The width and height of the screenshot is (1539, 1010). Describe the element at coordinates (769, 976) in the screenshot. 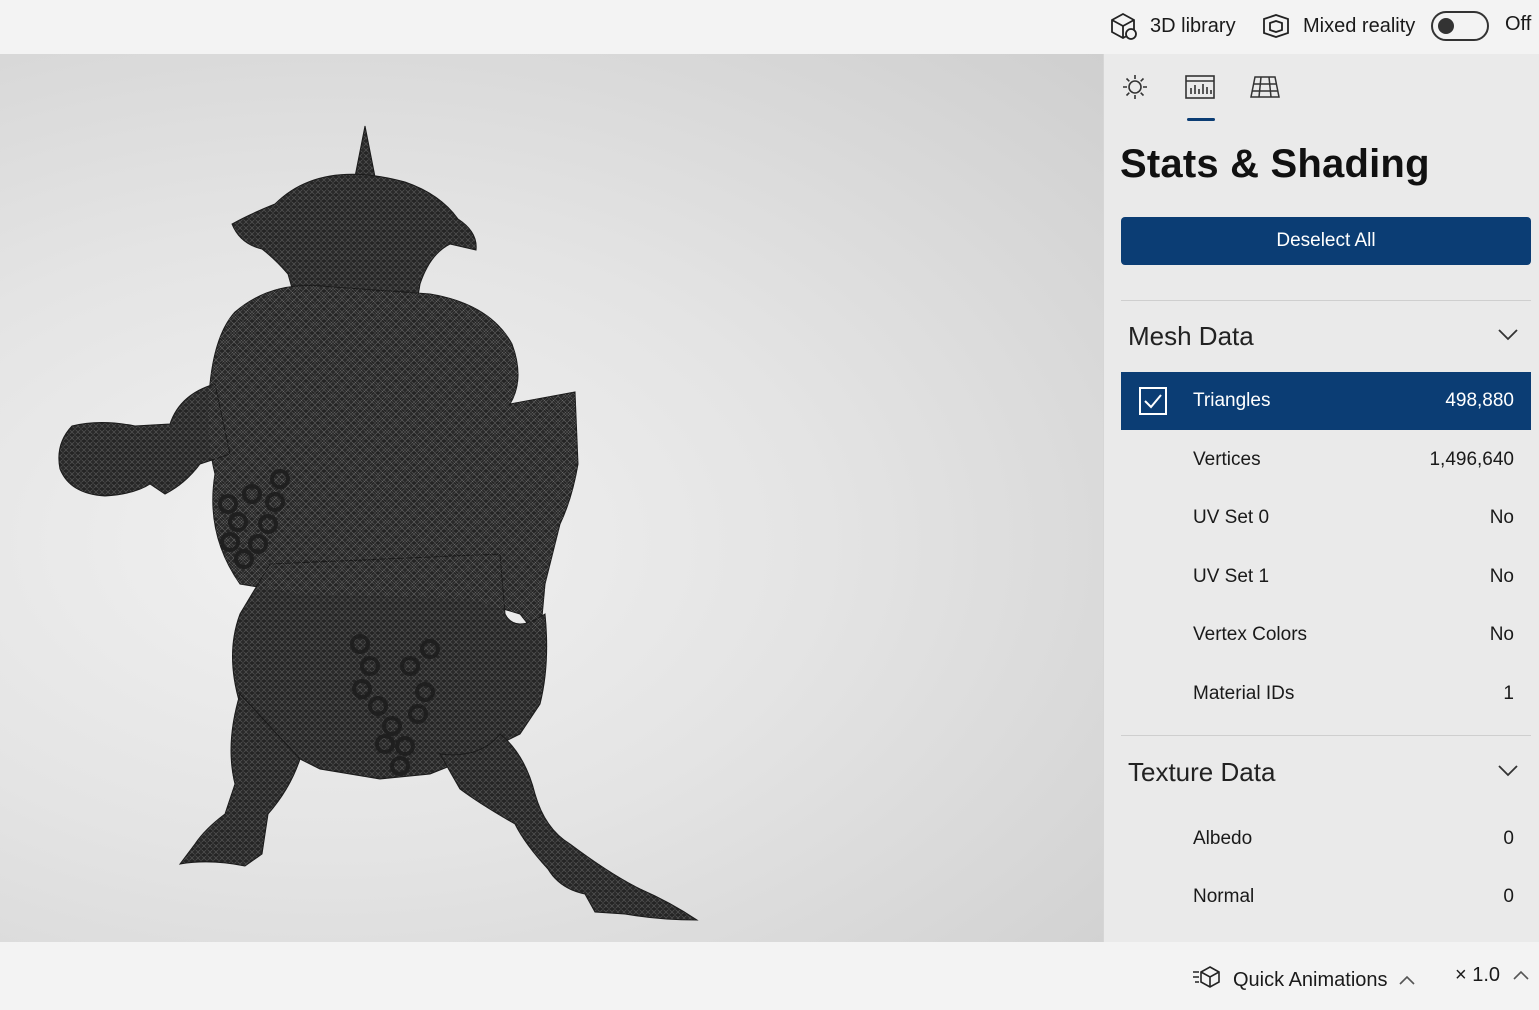

I see `bottom-toolbar: Quick Animations × 1.0` at that location.